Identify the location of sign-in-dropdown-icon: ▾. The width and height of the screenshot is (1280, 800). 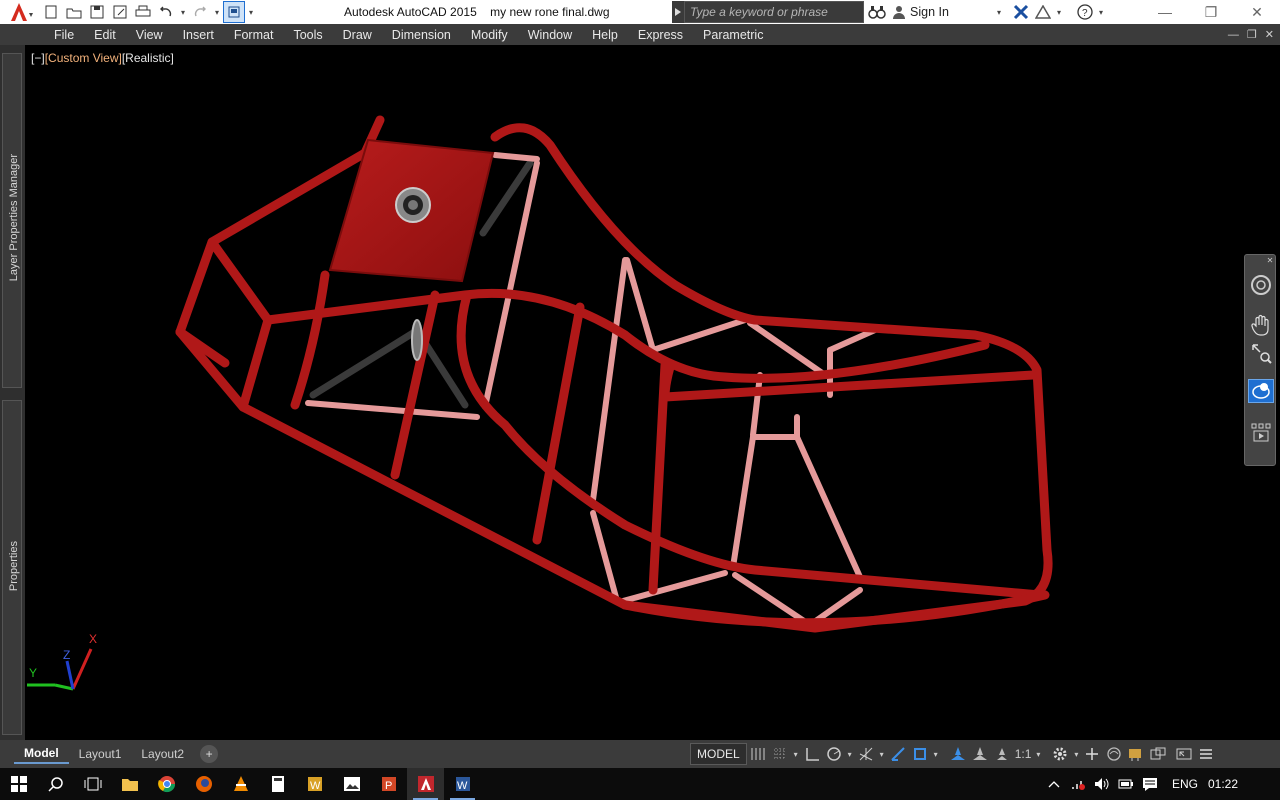
(999, 12).